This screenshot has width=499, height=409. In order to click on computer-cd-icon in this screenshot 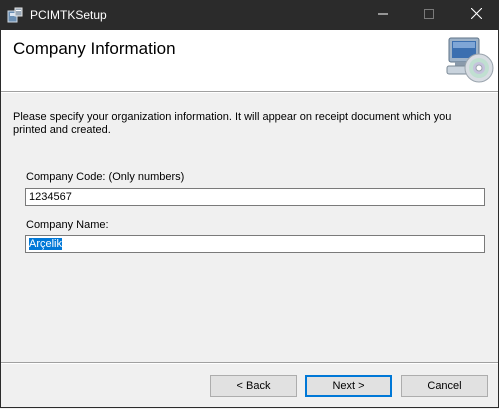, I will do `click(469, 61)`.